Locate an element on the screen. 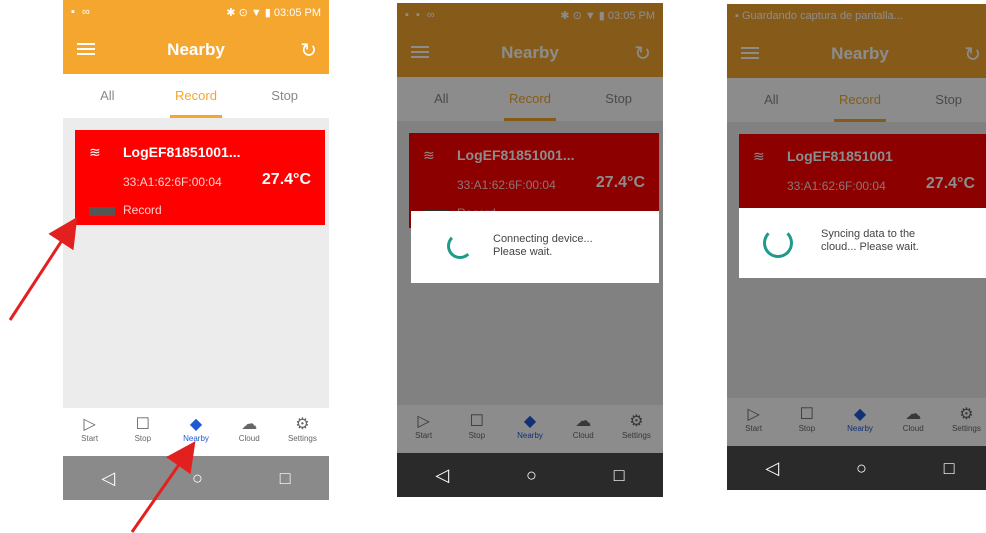  tab-stop: Stop is located at coordinates (284, 96).